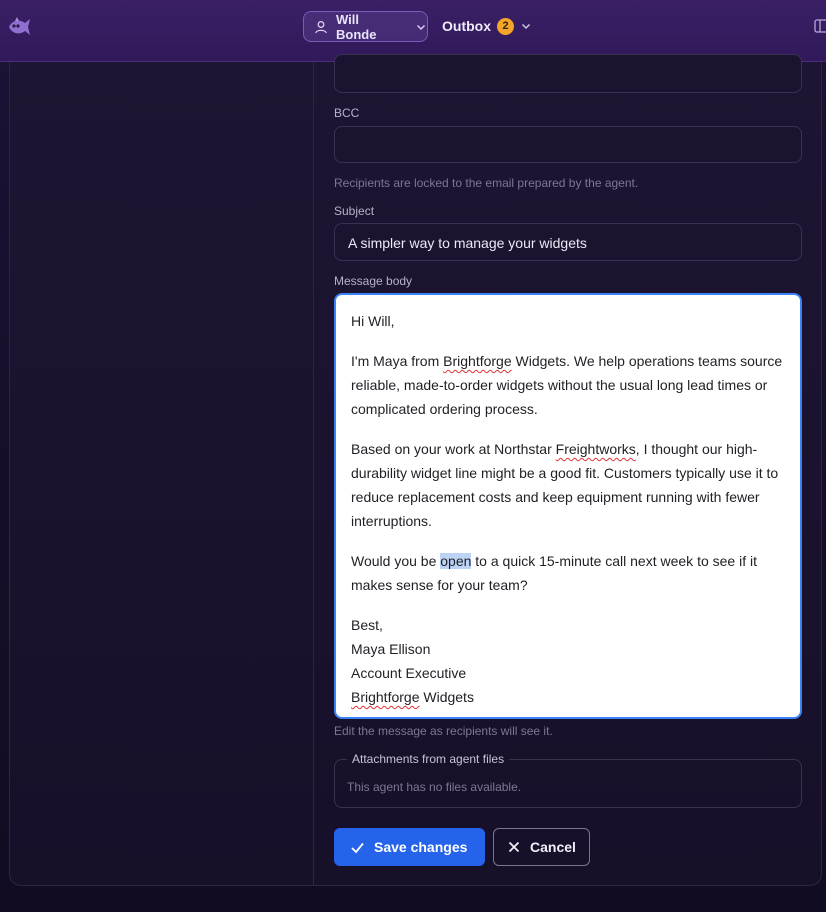 This screenshot has height=912, width=826. I want to click on user-icon, so click(321, 26).